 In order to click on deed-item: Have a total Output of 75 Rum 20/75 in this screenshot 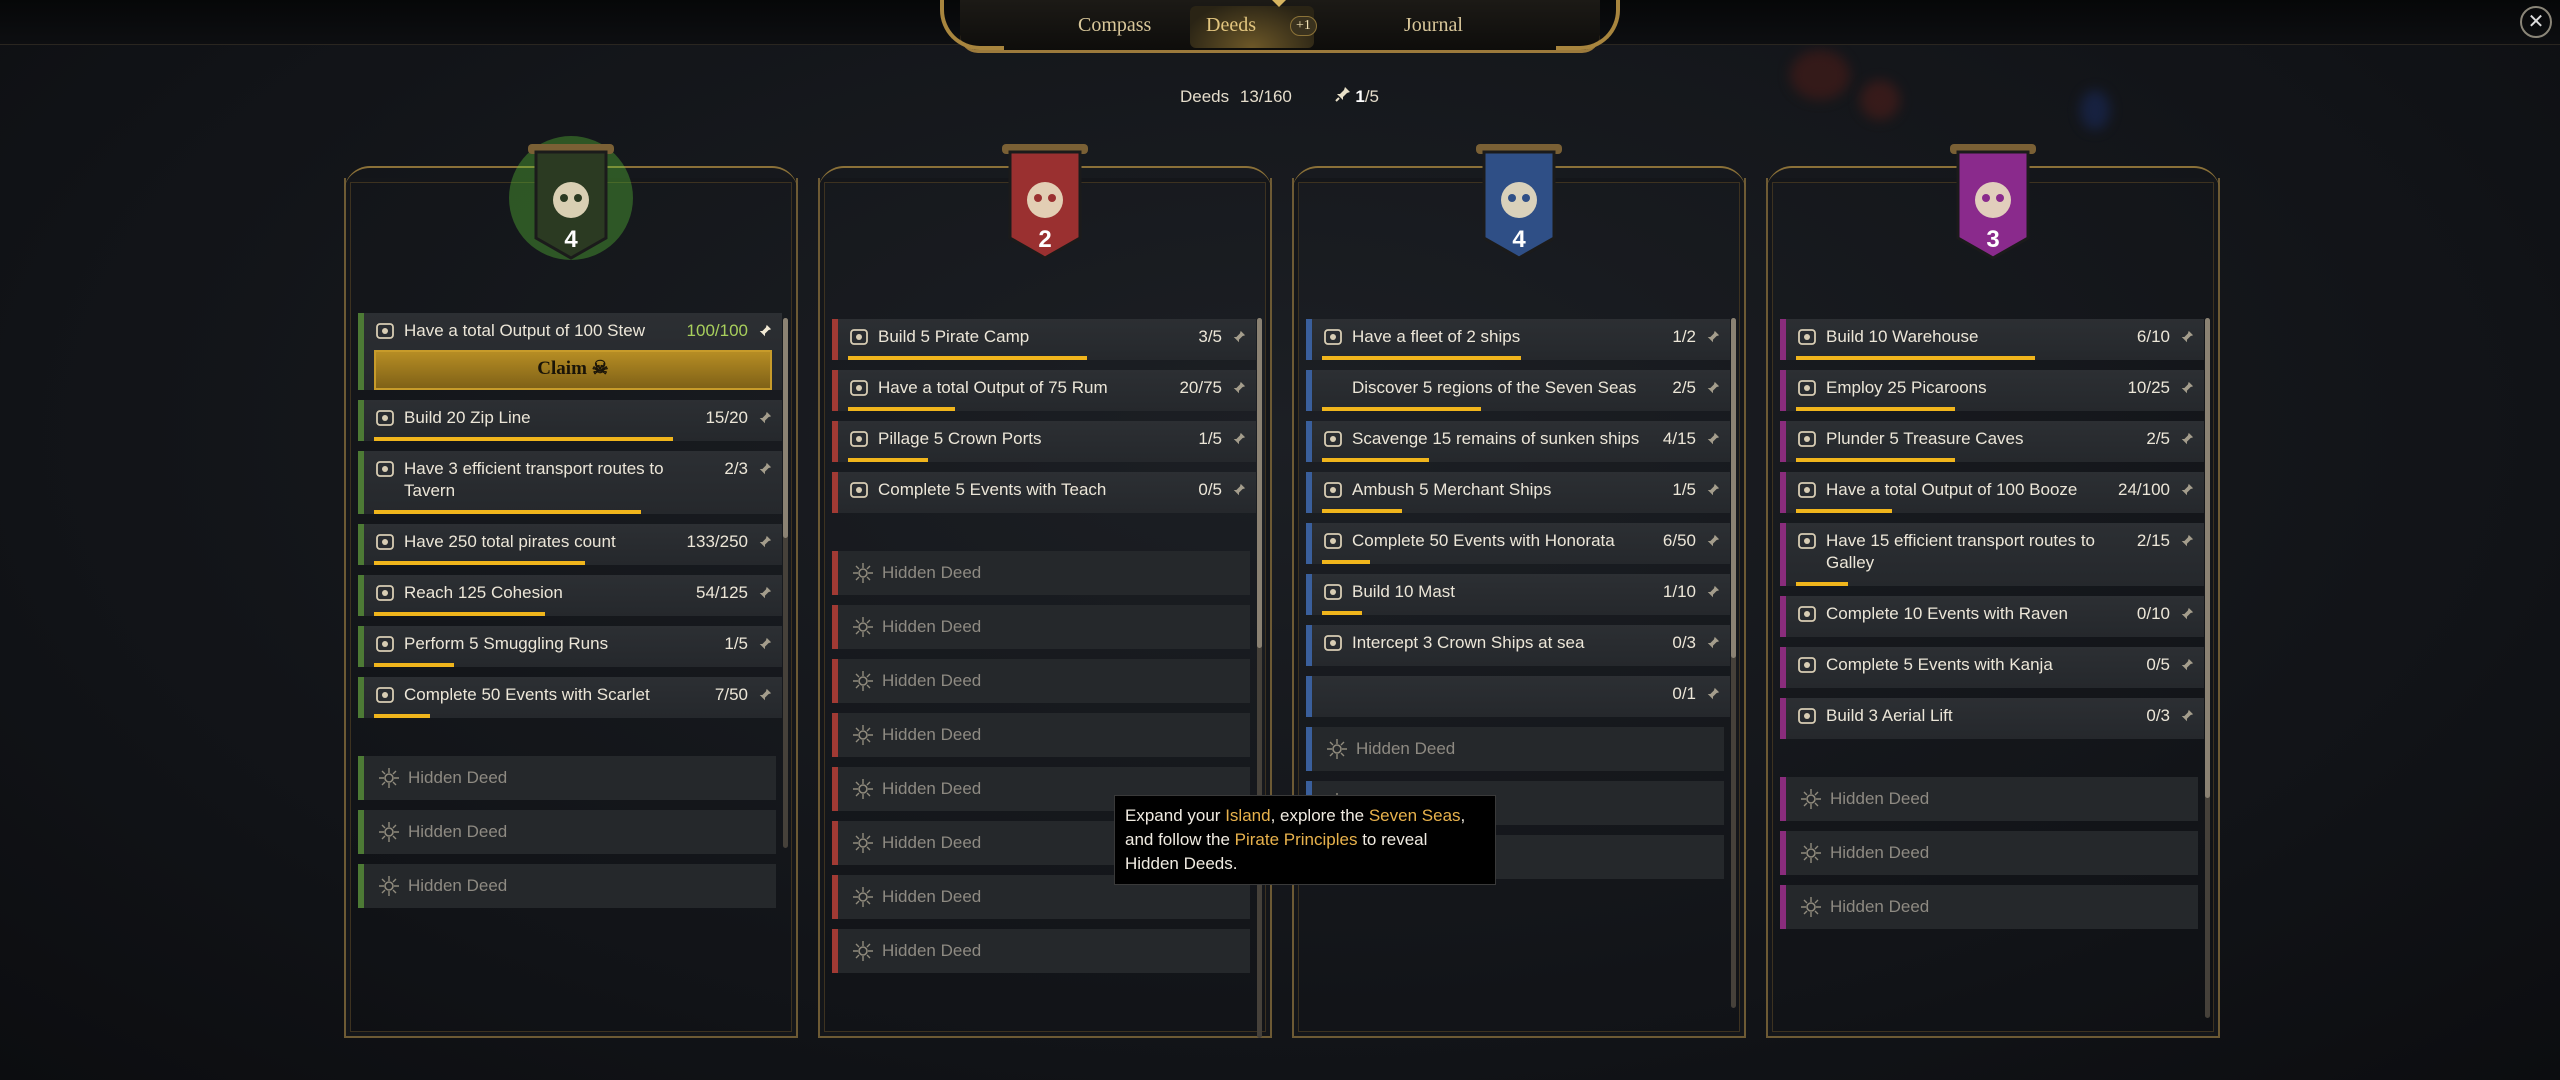, I will do `click(1044, 390)`.